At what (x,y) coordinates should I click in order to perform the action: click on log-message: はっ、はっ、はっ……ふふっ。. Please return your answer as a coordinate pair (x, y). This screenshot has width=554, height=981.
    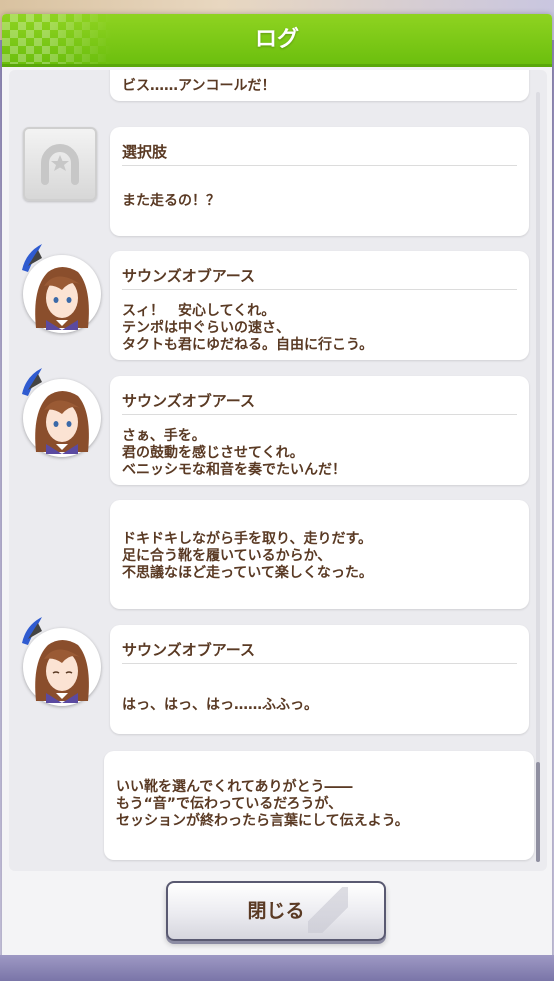
    Looking at the image, I should click on (220, 705).